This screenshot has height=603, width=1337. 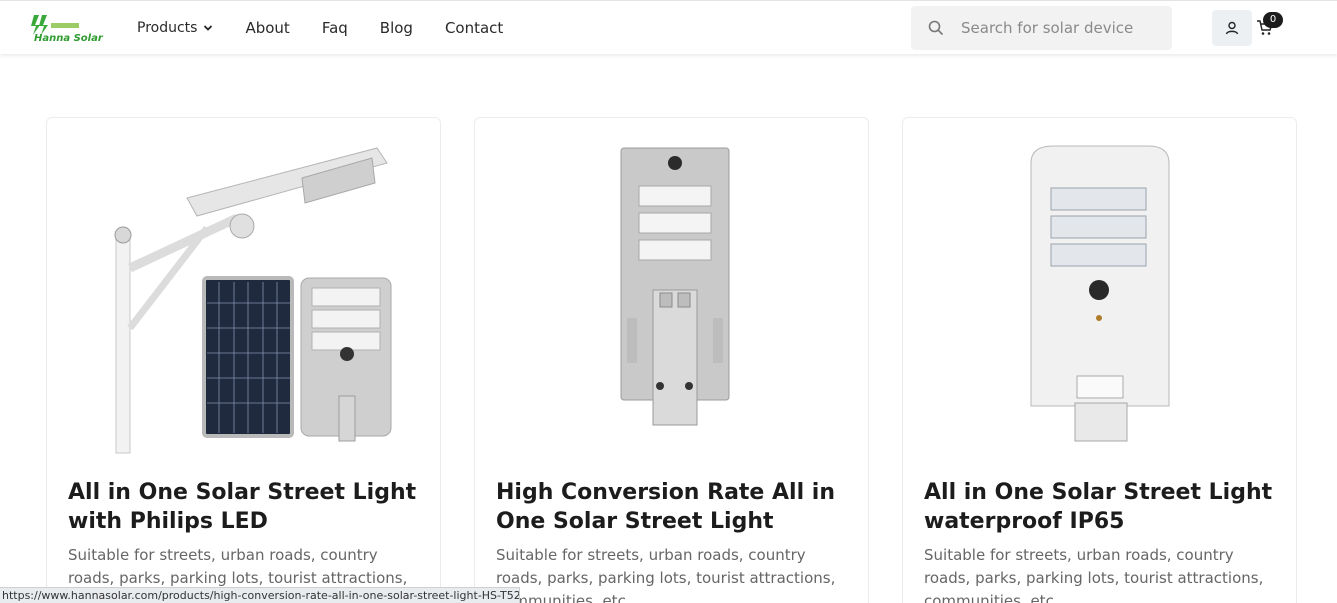 I want to click on nav-item-faq: Faq, so click(x=335, y=28).